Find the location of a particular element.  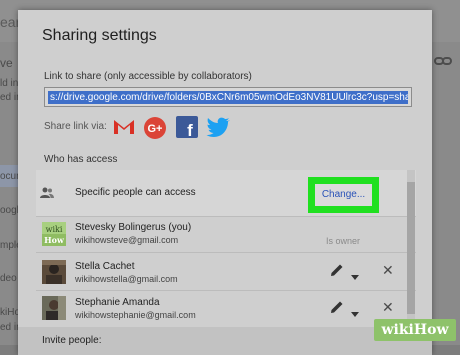

facebook-icon: f is located at coordinates (187, 128).